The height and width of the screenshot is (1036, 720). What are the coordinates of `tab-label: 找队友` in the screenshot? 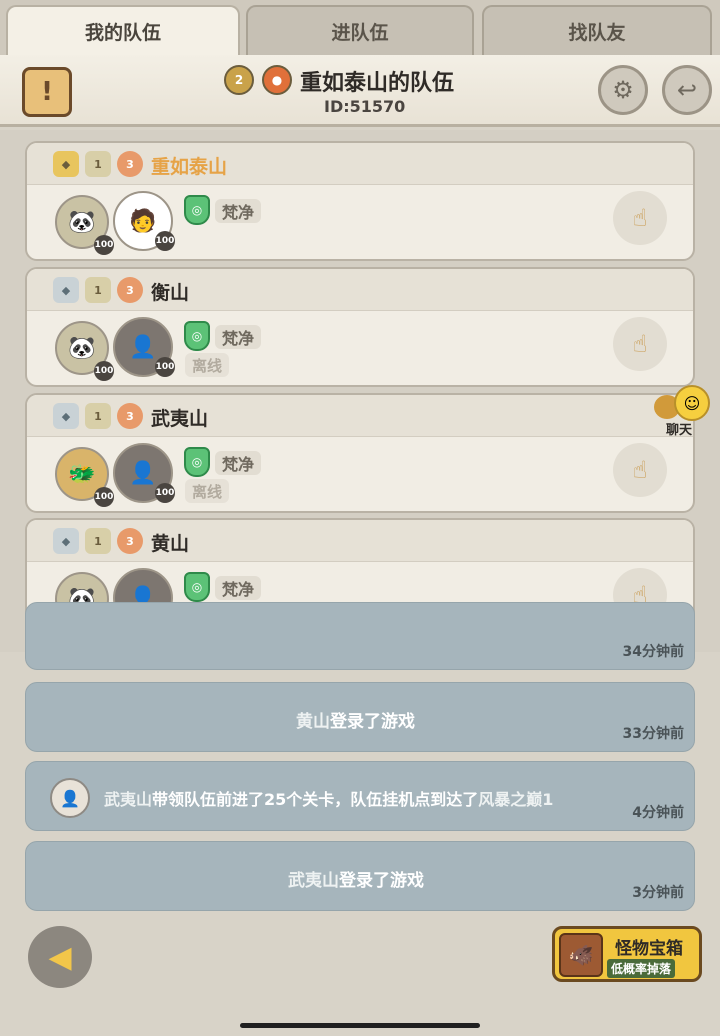 It's located at (597, 32).